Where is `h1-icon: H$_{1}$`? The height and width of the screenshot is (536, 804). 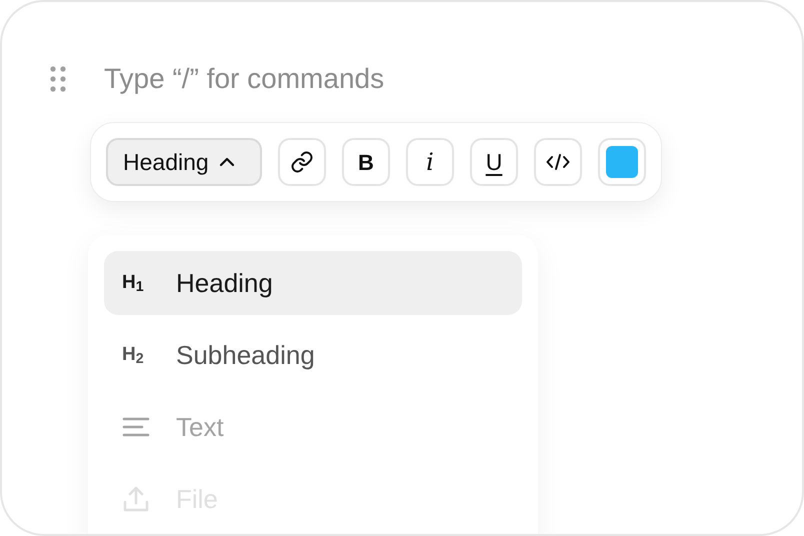 h1-icon: H$_{1}$ is located at coordinates (136, 283).